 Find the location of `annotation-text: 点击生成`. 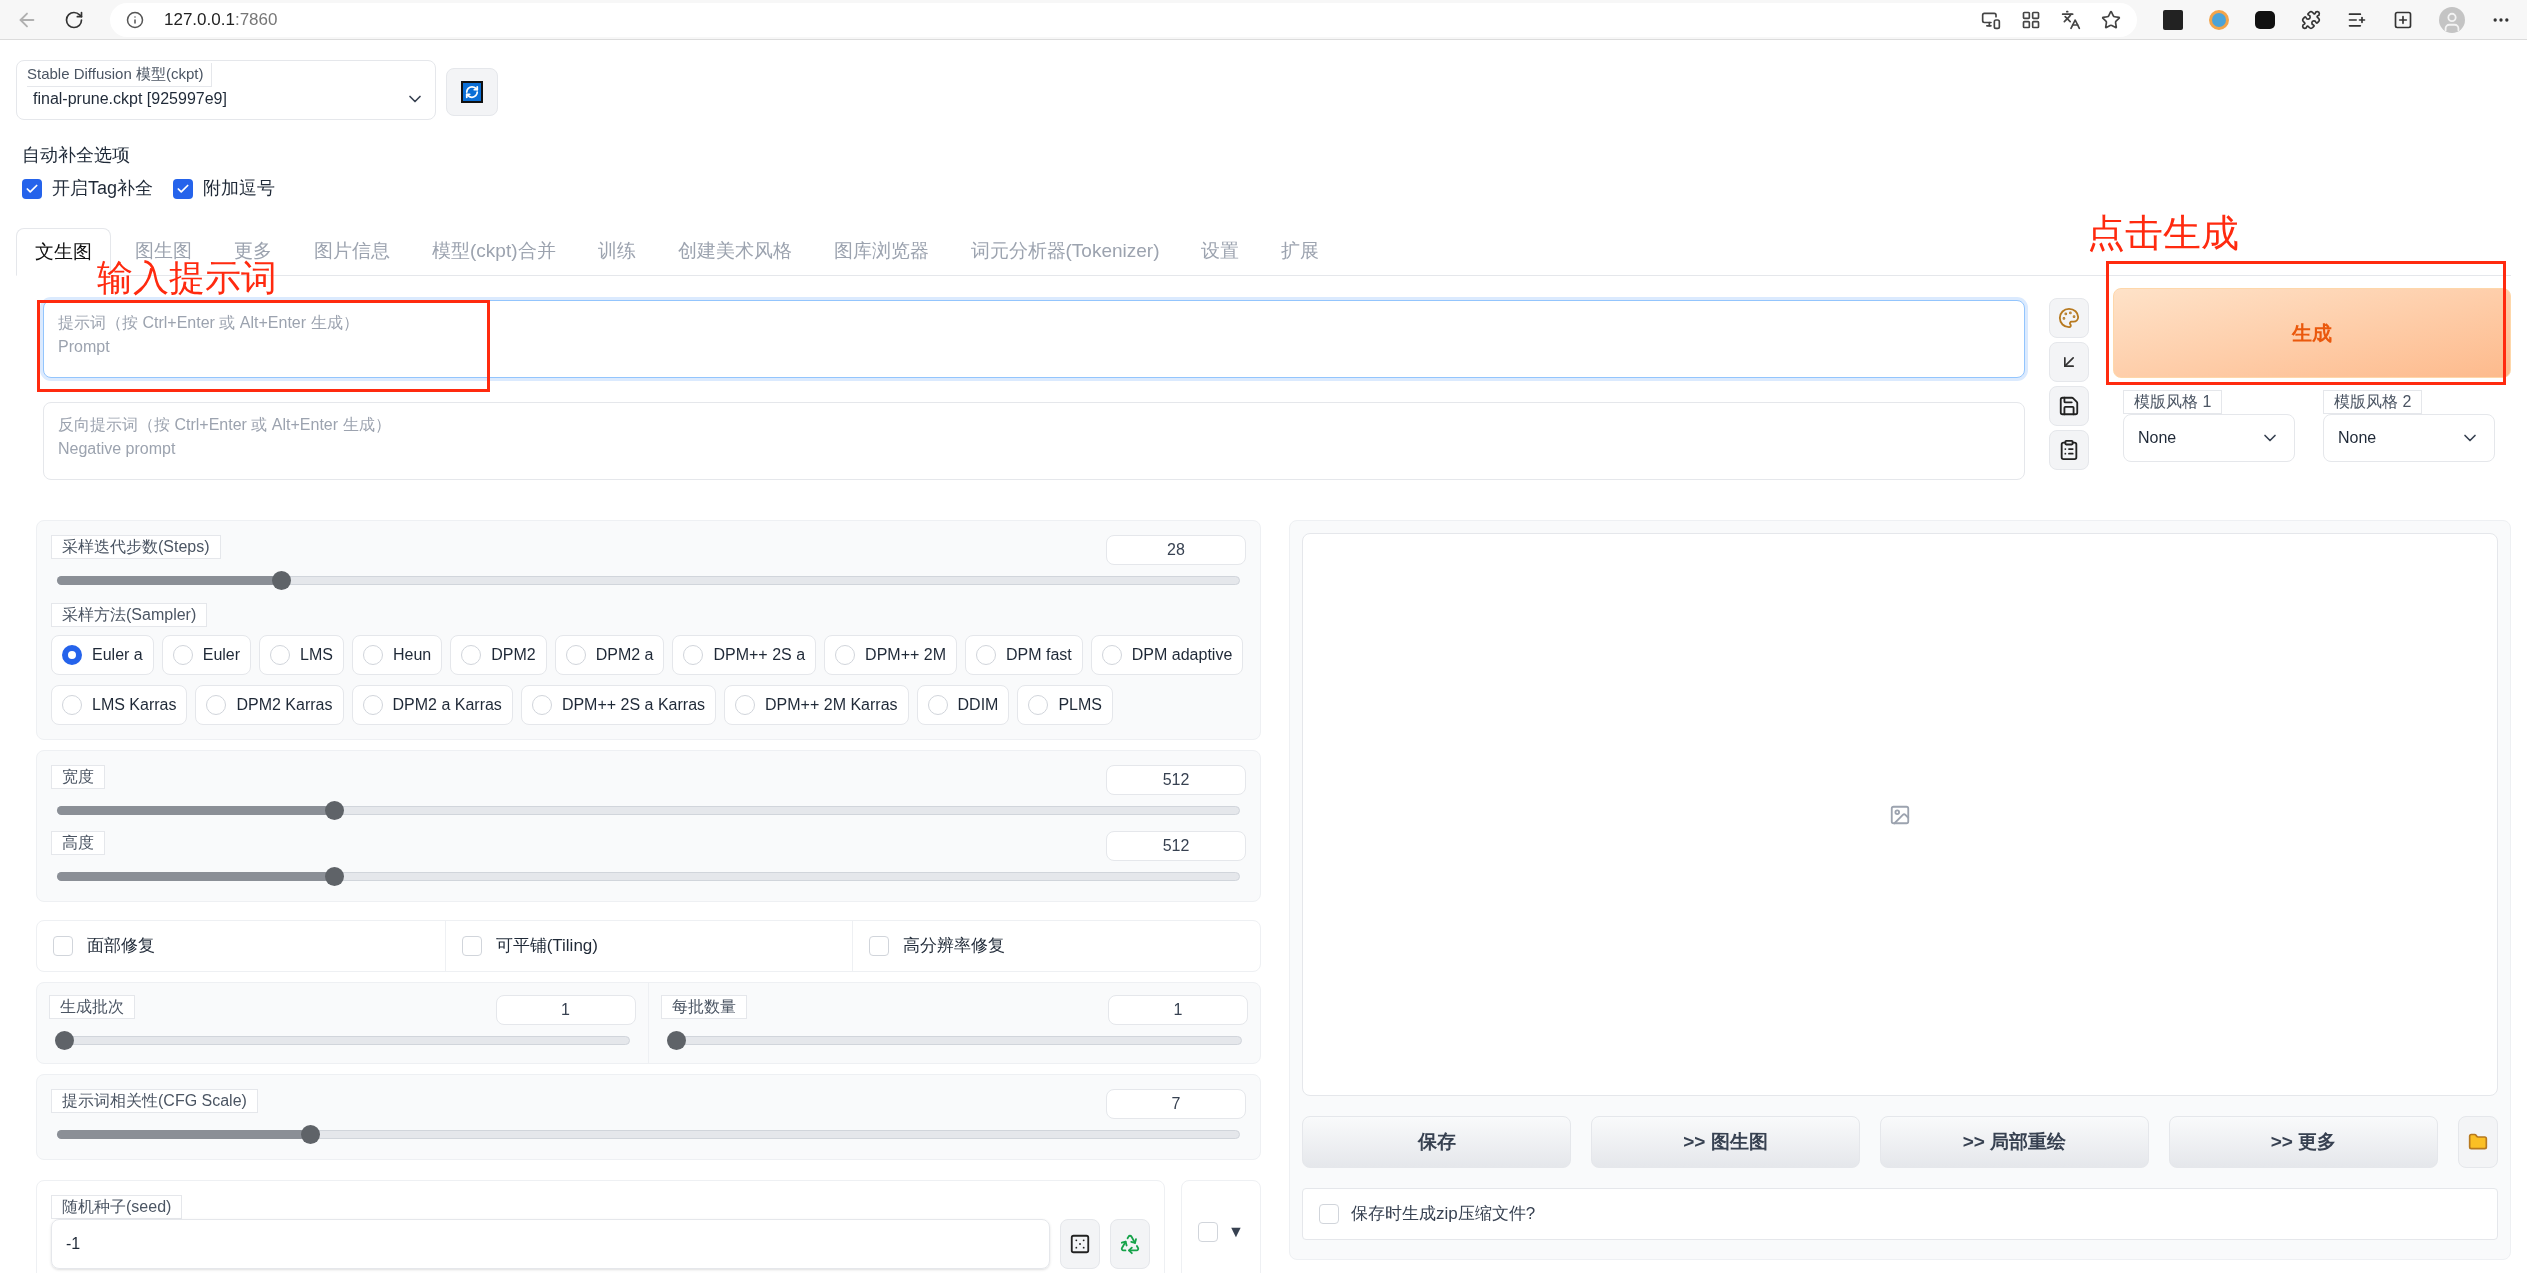

annotation-text: 点击生成 is located at coordinates (2163, 233).